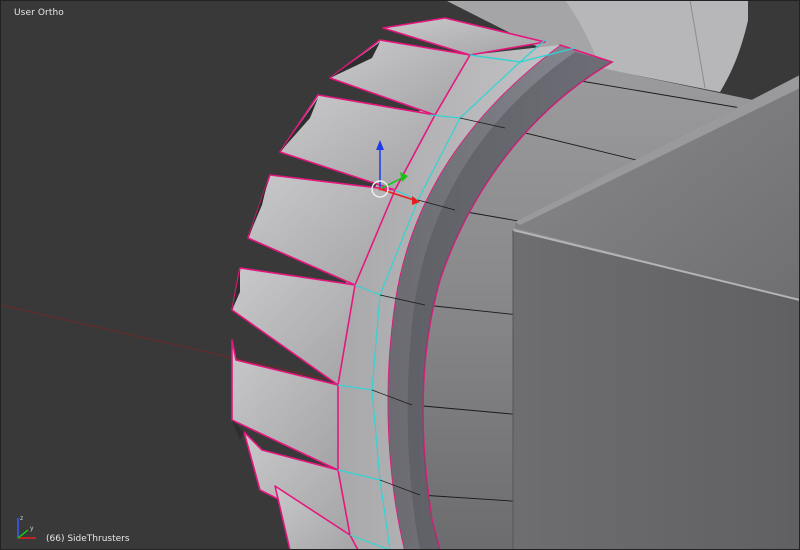 Image resolution: width=800 pixels, height=550 pixels. I want to click on origin-dot, so click(380, 189).